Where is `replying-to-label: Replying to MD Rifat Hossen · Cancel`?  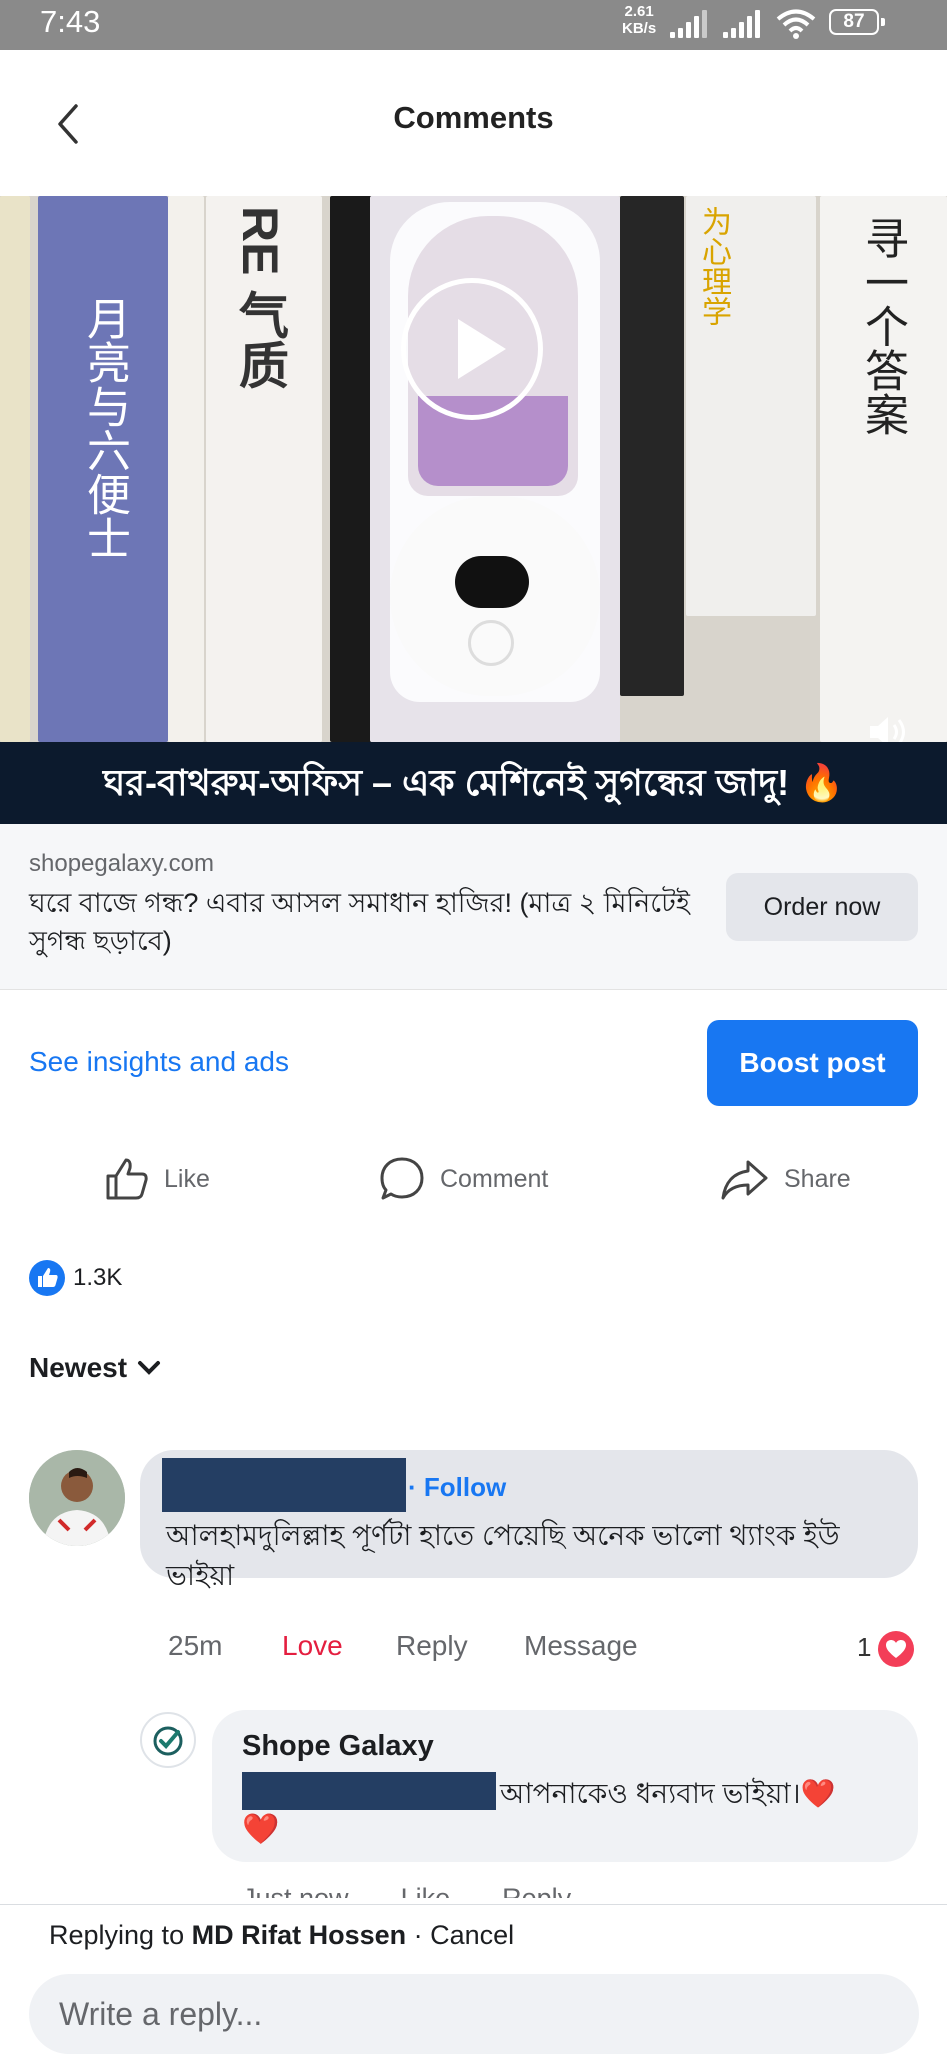 replying-to-label: Replying to MD Rifat Hossen · Cancel is located at coordinates (281, 1935).